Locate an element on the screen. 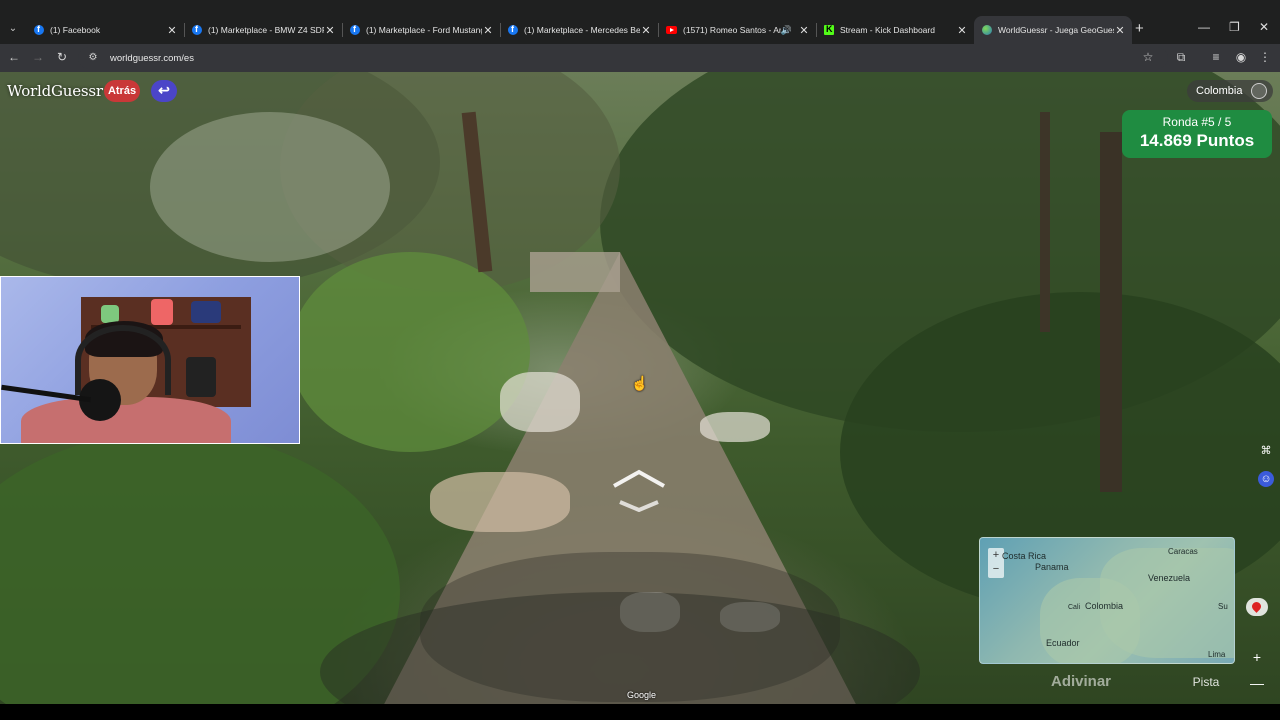 This screenshot has height=720, width=1280. undo-return-icon: ↩ is located at coordinates (164, 91).